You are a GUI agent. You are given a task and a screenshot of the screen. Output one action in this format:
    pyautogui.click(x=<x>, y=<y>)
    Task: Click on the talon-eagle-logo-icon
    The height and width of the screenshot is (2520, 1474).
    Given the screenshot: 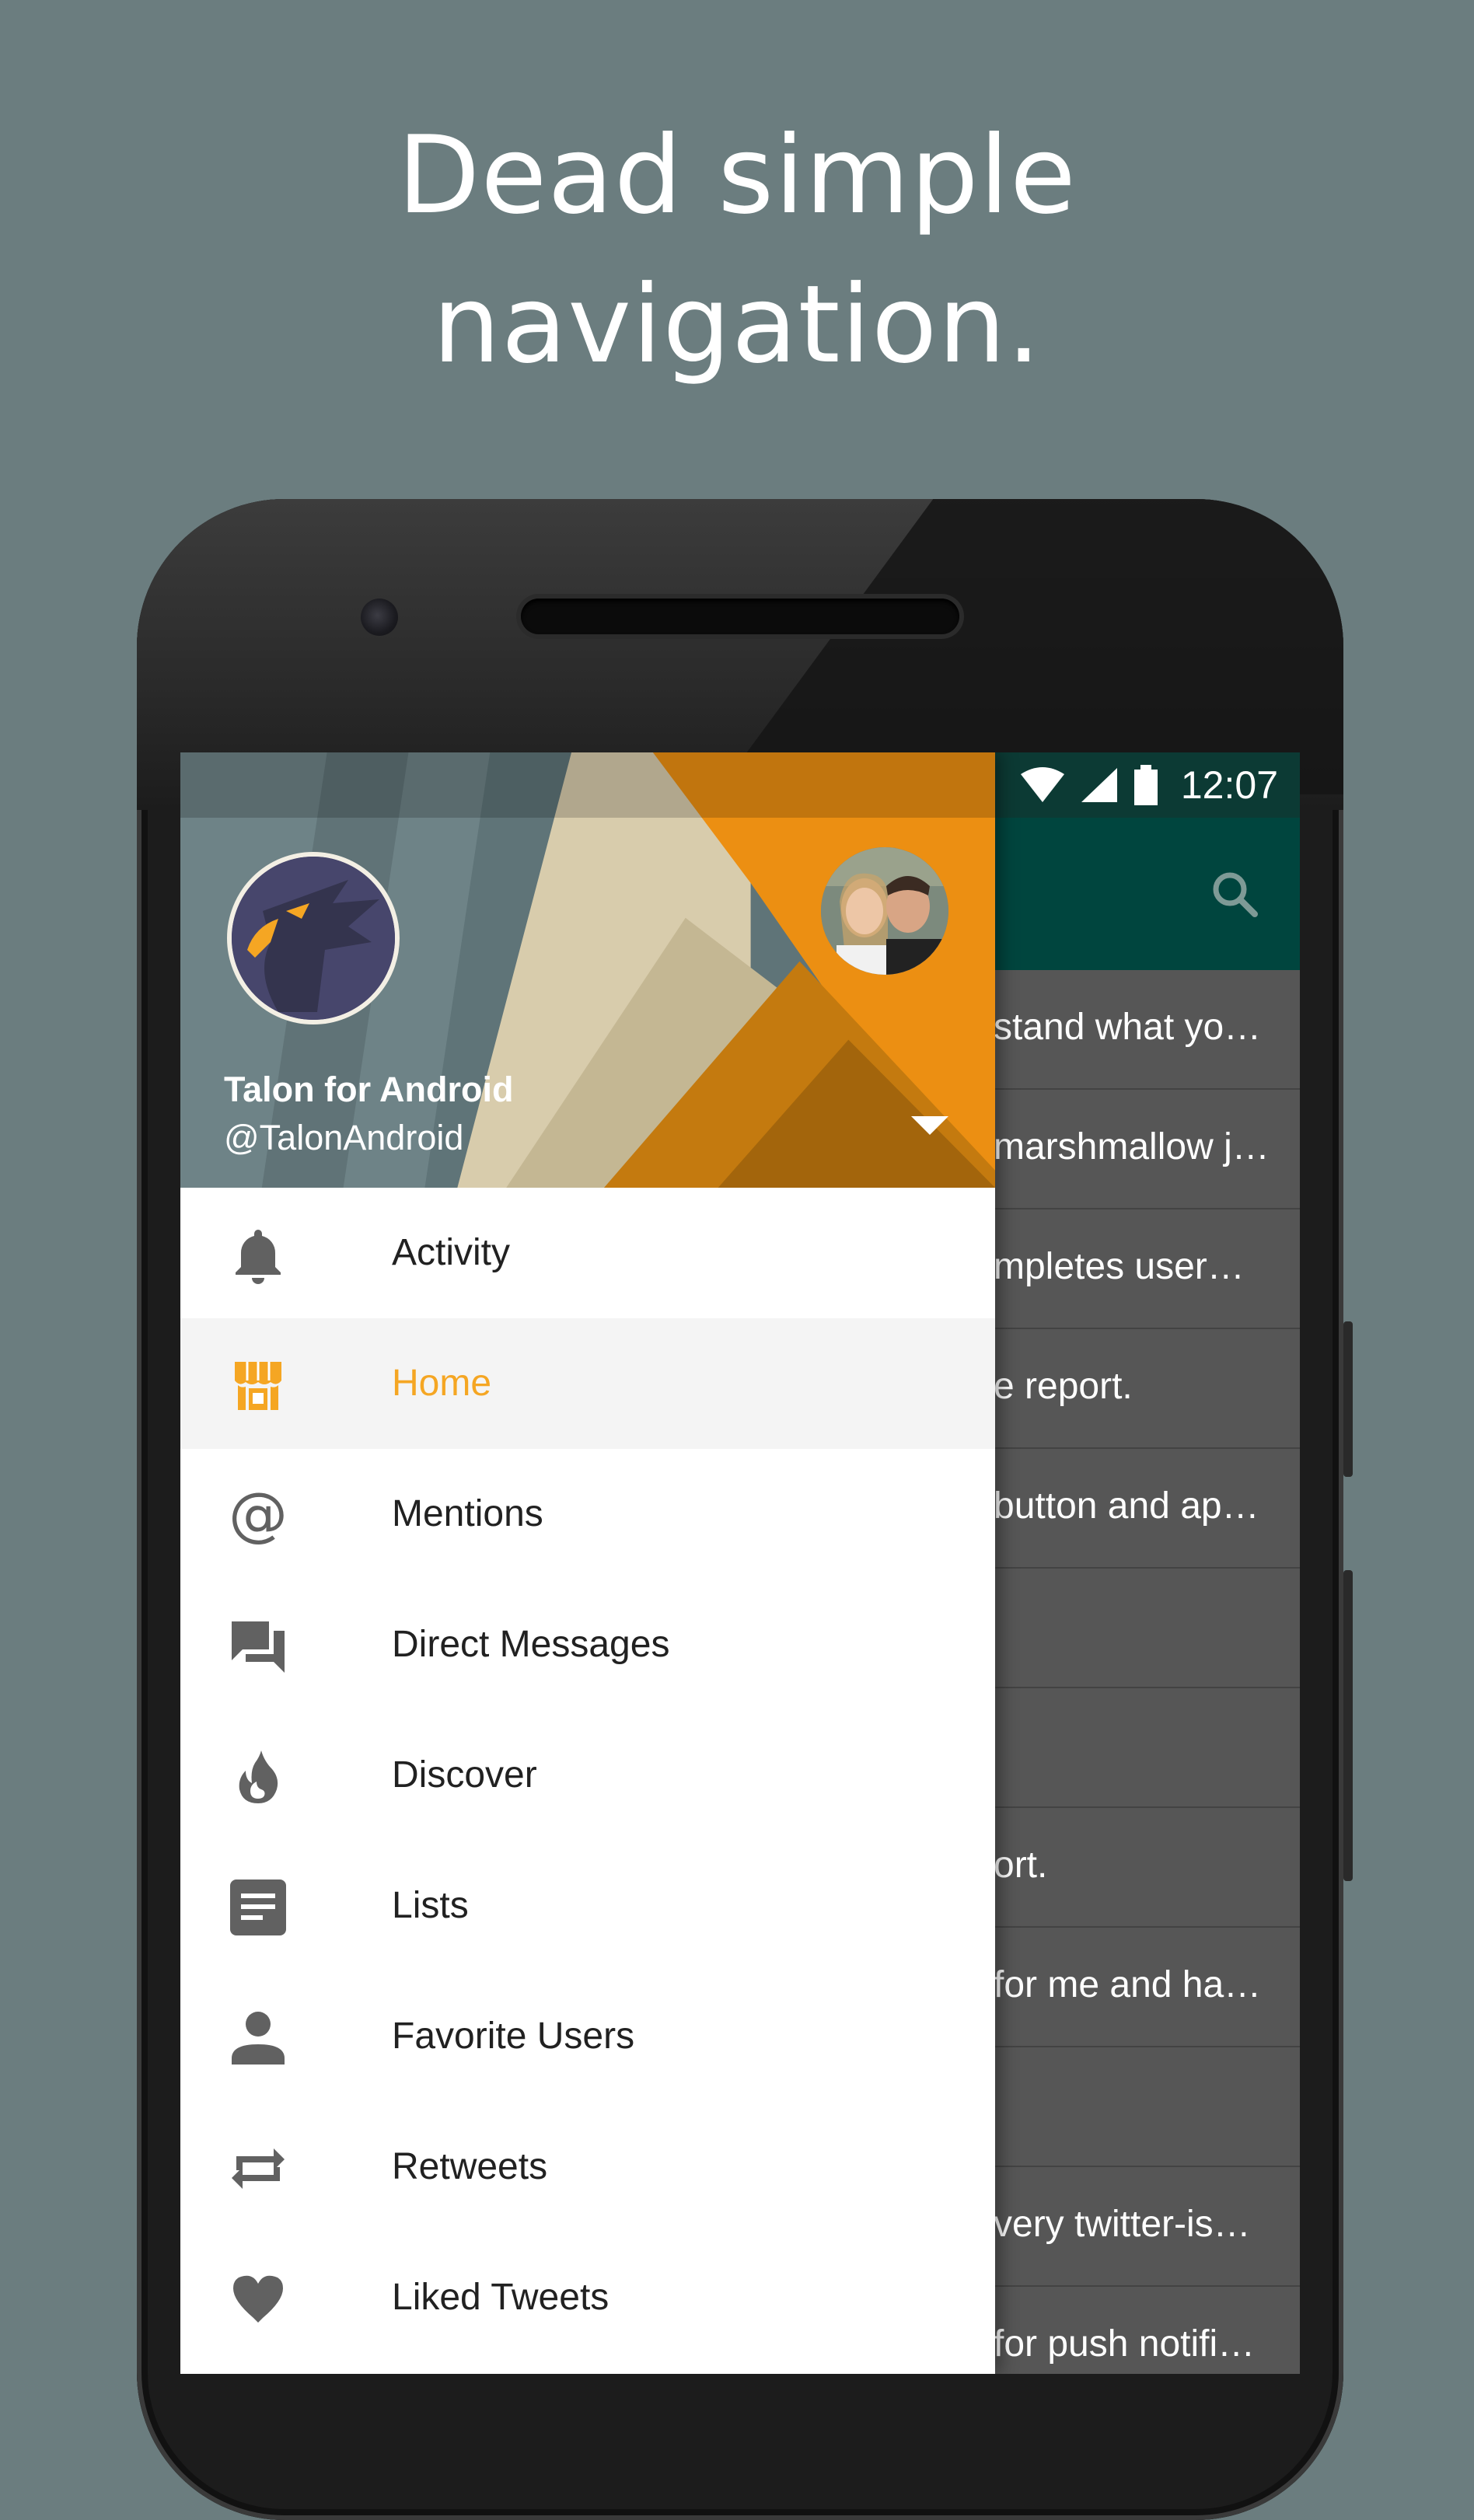 What is the action you would take?
    pyautogui.click(x=313, y=938)
    